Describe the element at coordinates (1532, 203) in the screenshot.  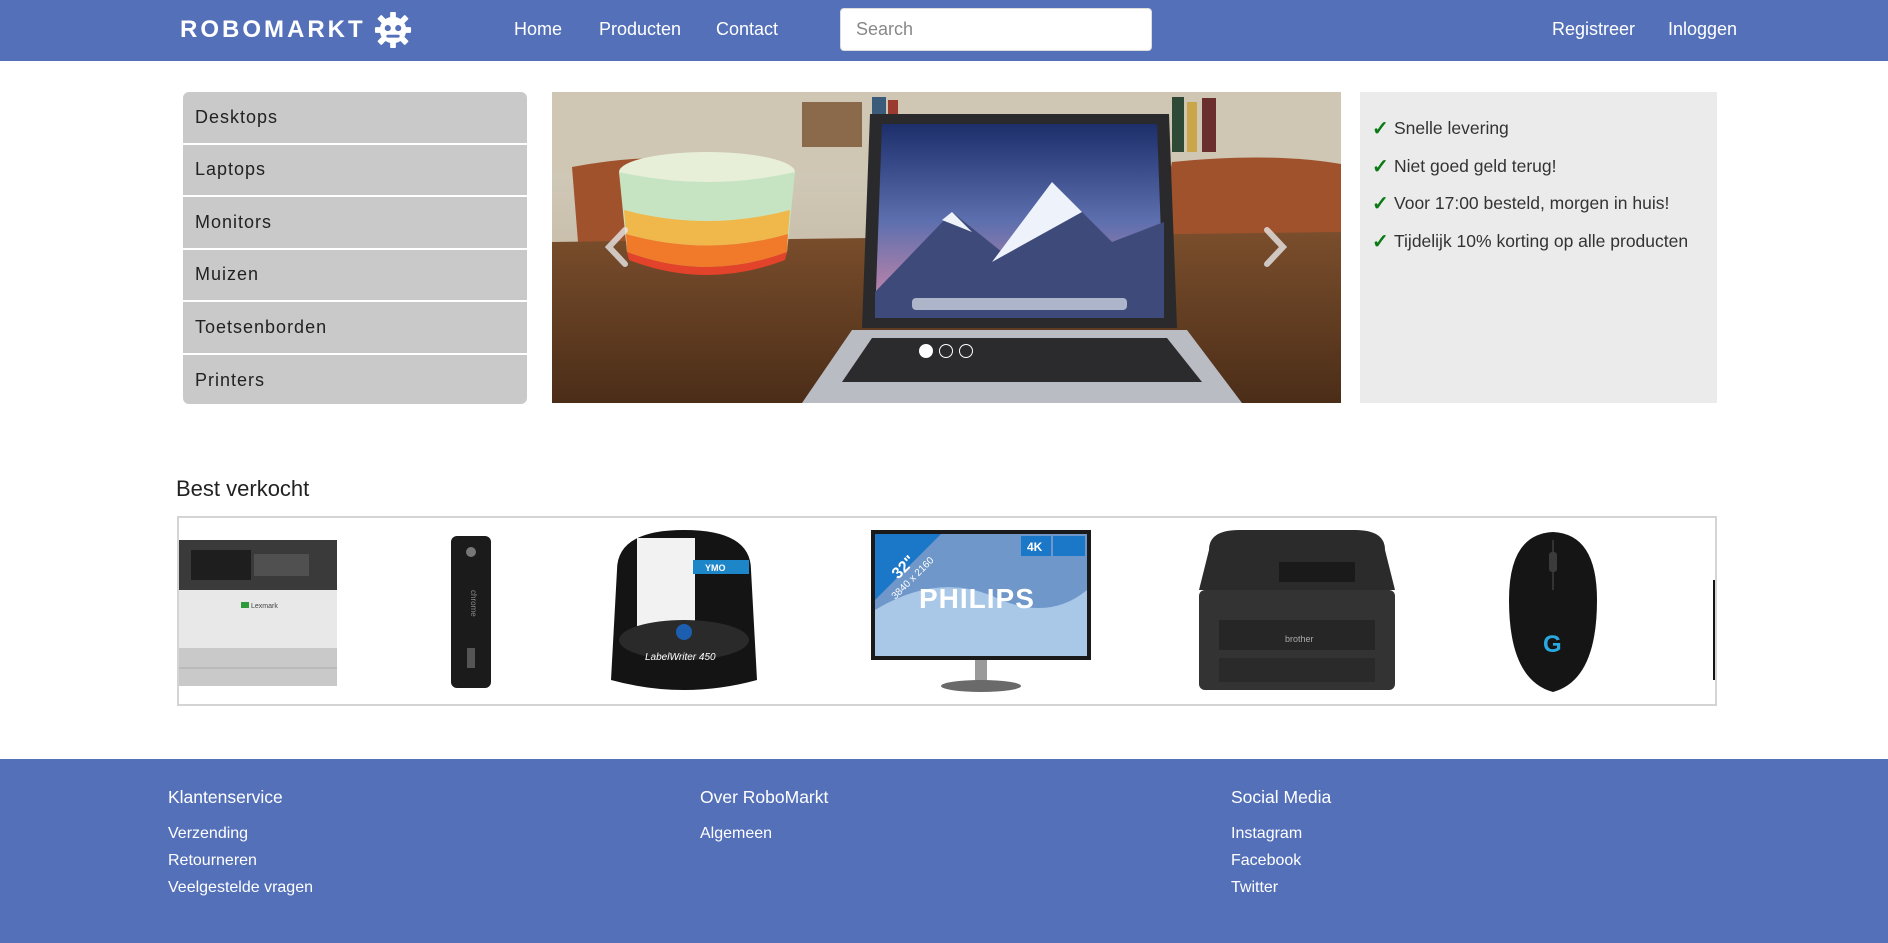
I see `usp-text: Voor 17:00 besteld, morgen in huis!` at that location.